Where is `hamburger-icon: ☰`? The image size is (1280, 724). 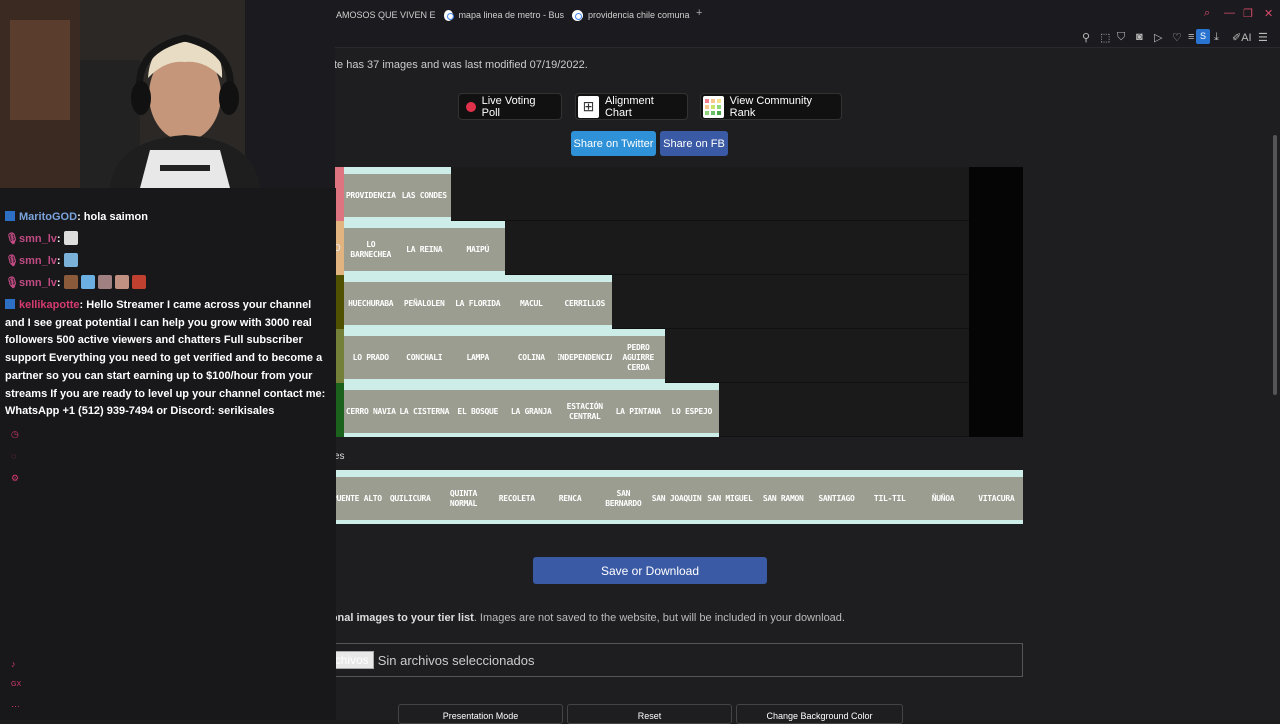
hamburger-icon: ☰ is located at coordinates (1263, 37).